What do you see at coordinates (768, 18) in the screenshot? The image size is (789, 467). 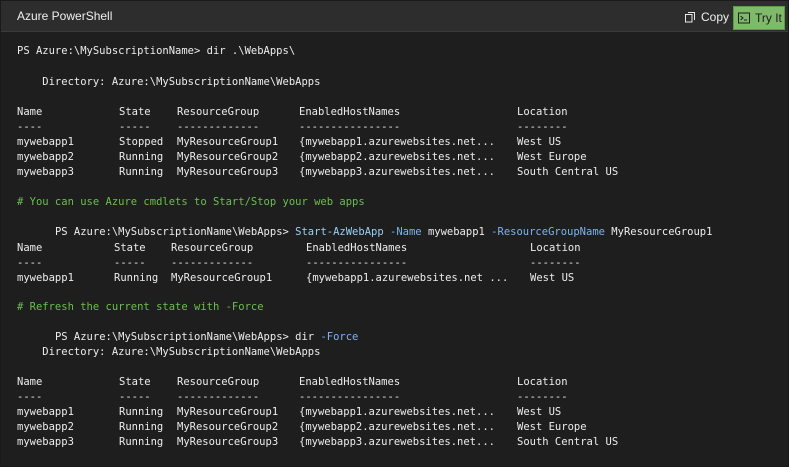 I see `try-it-label: Try It` at bounding box center [768, 18].